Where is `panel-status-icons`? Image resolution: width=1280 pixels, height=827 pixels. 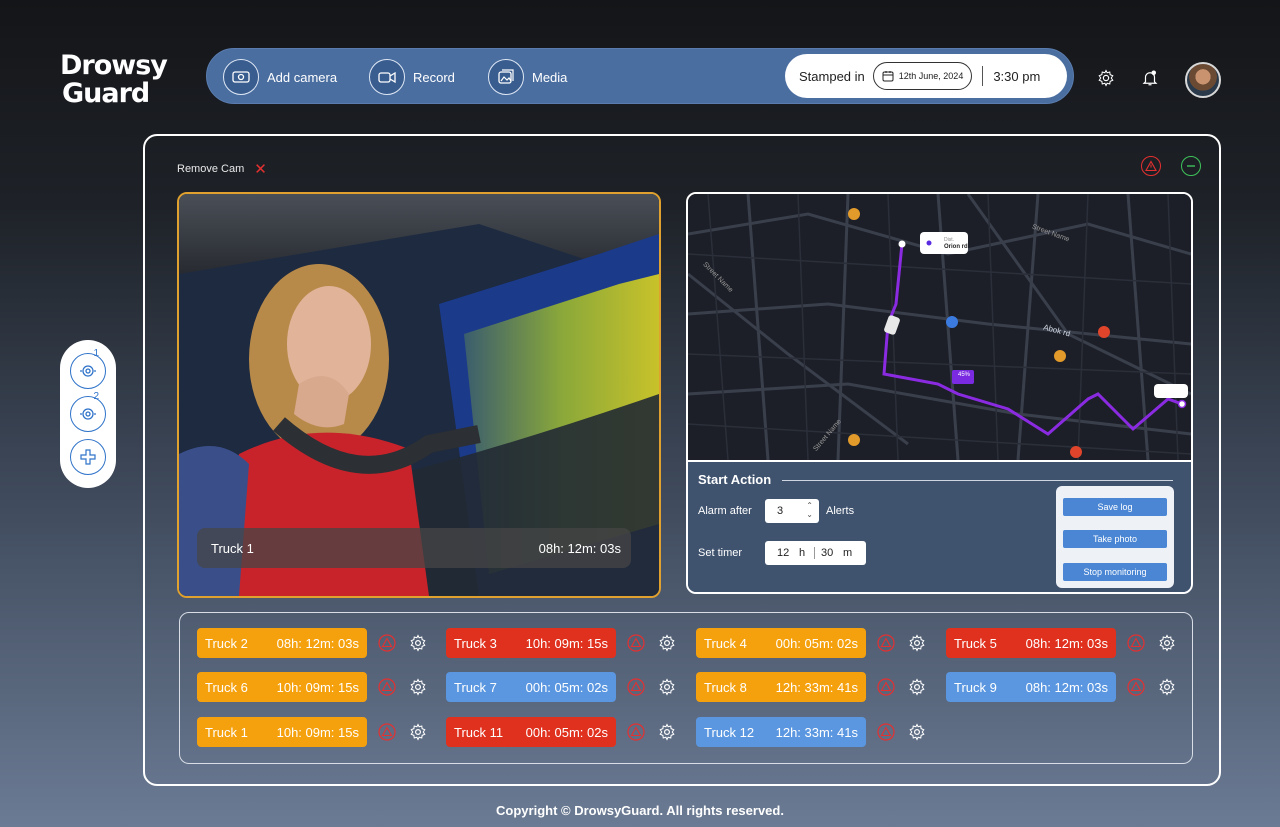 panel-status-icons is located at coordinates (1171, 166).